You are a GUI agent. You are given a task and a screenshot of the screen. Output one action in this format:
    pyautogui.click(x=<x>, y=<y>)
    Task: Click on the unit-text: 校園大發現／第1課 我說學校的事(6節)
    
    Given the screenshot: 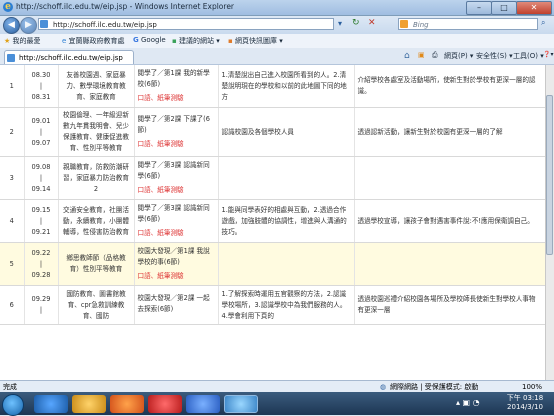 What is the action you would take?
    pyautogui.click(x=173, y=256)
    